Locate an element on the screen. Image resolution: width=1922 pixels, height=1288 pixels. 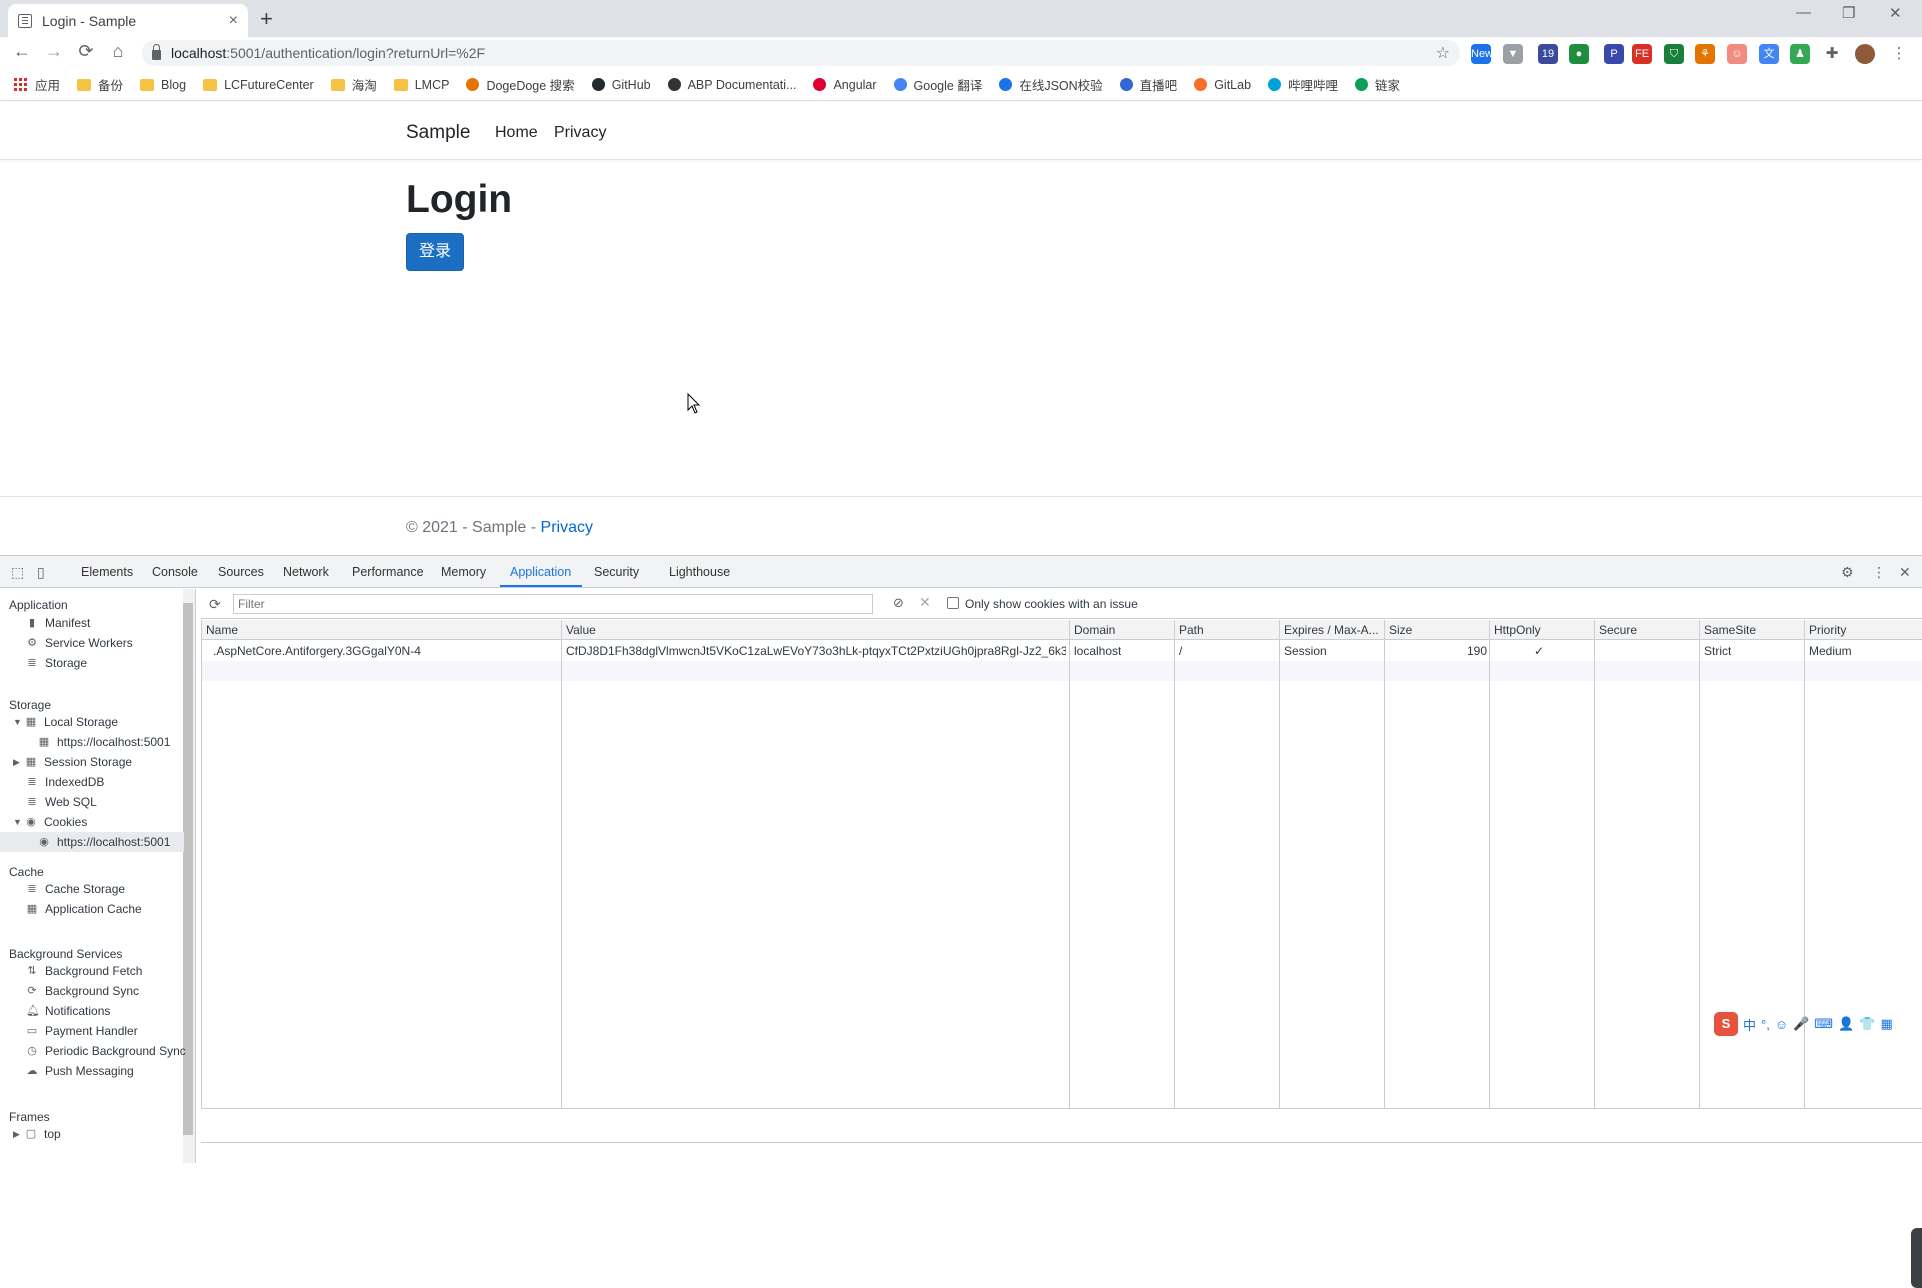
bookmark-star-icon: ☆ is located at coordinates (1443, 53).